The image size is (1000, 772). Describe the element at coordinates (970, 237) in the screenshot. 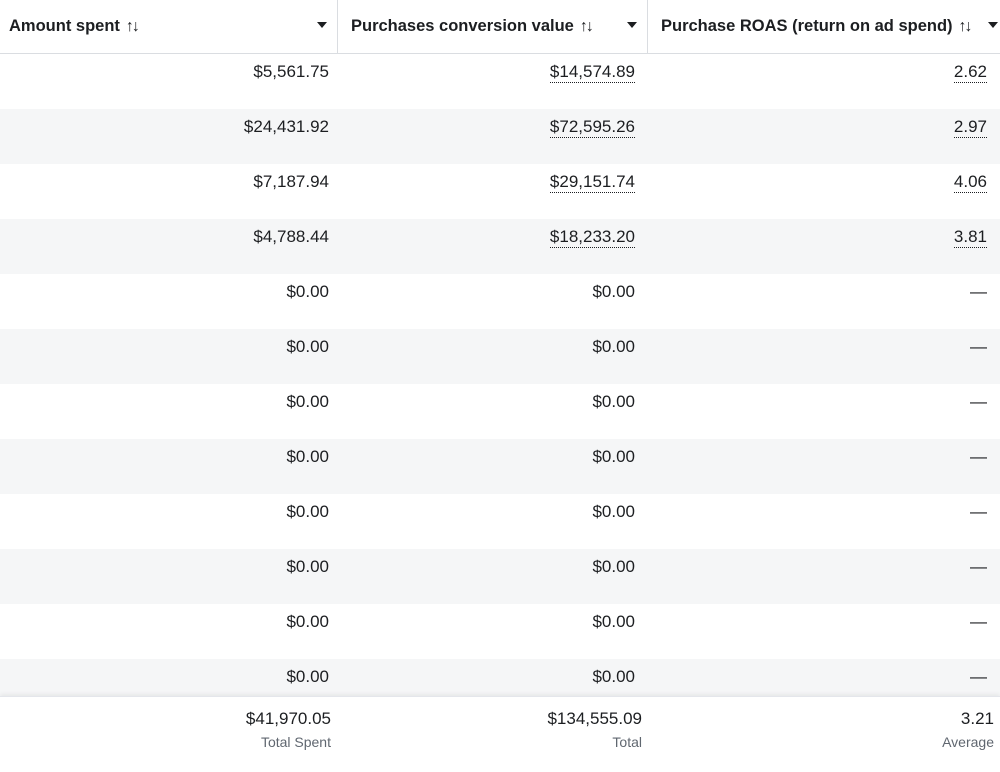

I see `roas-cell: 3.81` at that location.